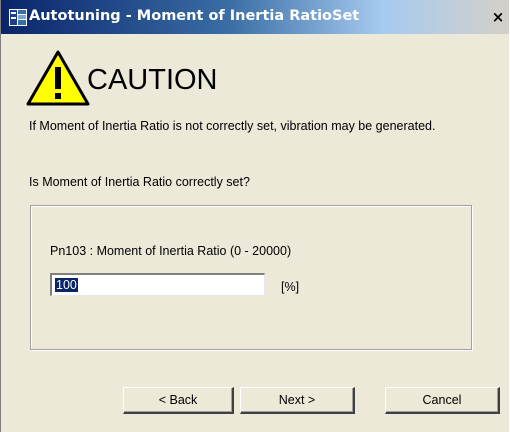 Image resolution: width=510 pixels, height=432 pixels. I want to click on close-icon: ×, so click(498, 17).